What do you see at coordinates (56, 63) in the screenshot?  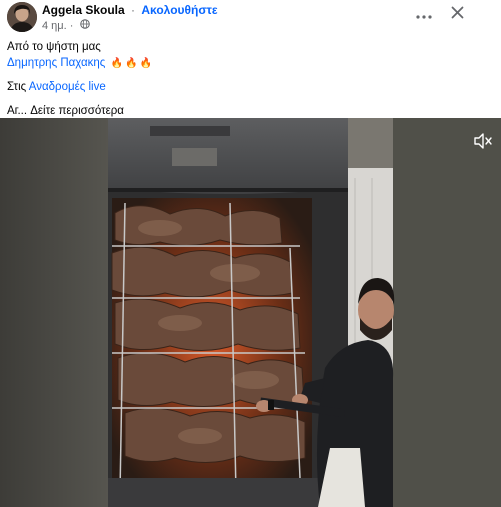 I see `tagged-person-link: Δημητρης Παχακης` at bounding box center [56, 63].